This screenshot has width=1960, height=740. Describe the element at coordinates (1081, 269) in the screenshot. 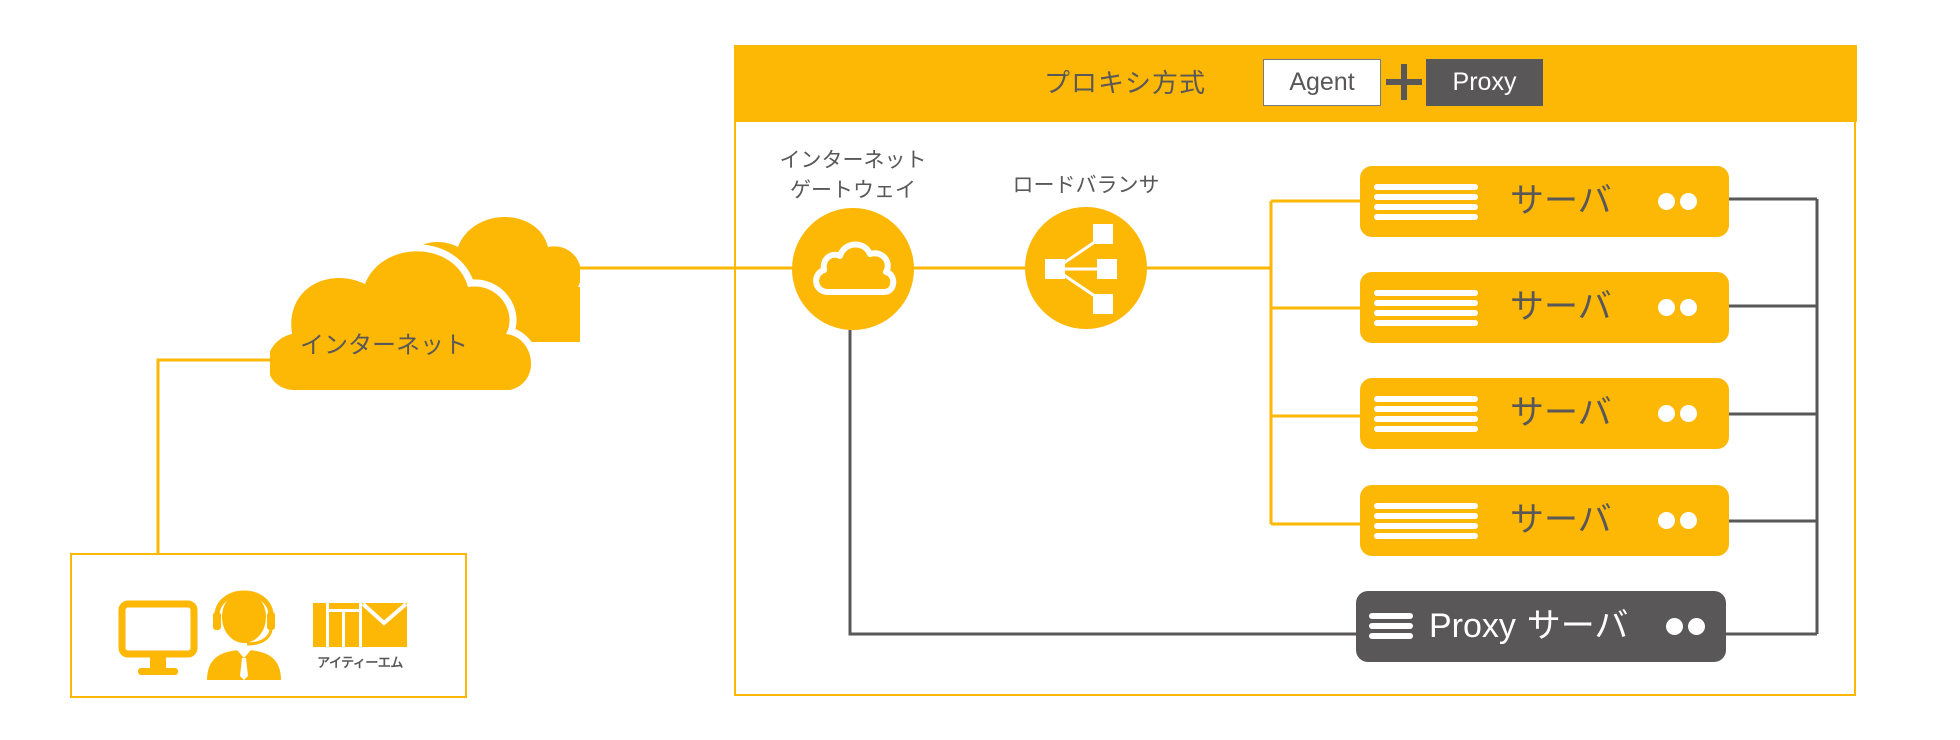

I see `load-balancer-icon` at that location.